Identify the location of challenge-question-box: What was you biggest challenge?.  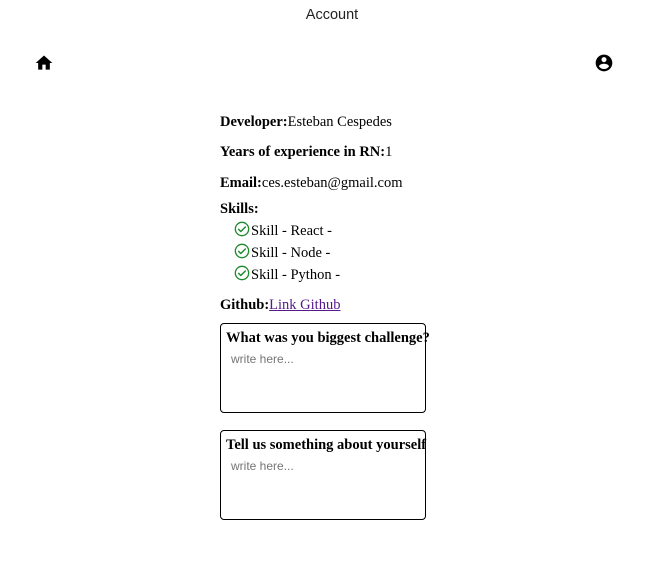
(325, 368).